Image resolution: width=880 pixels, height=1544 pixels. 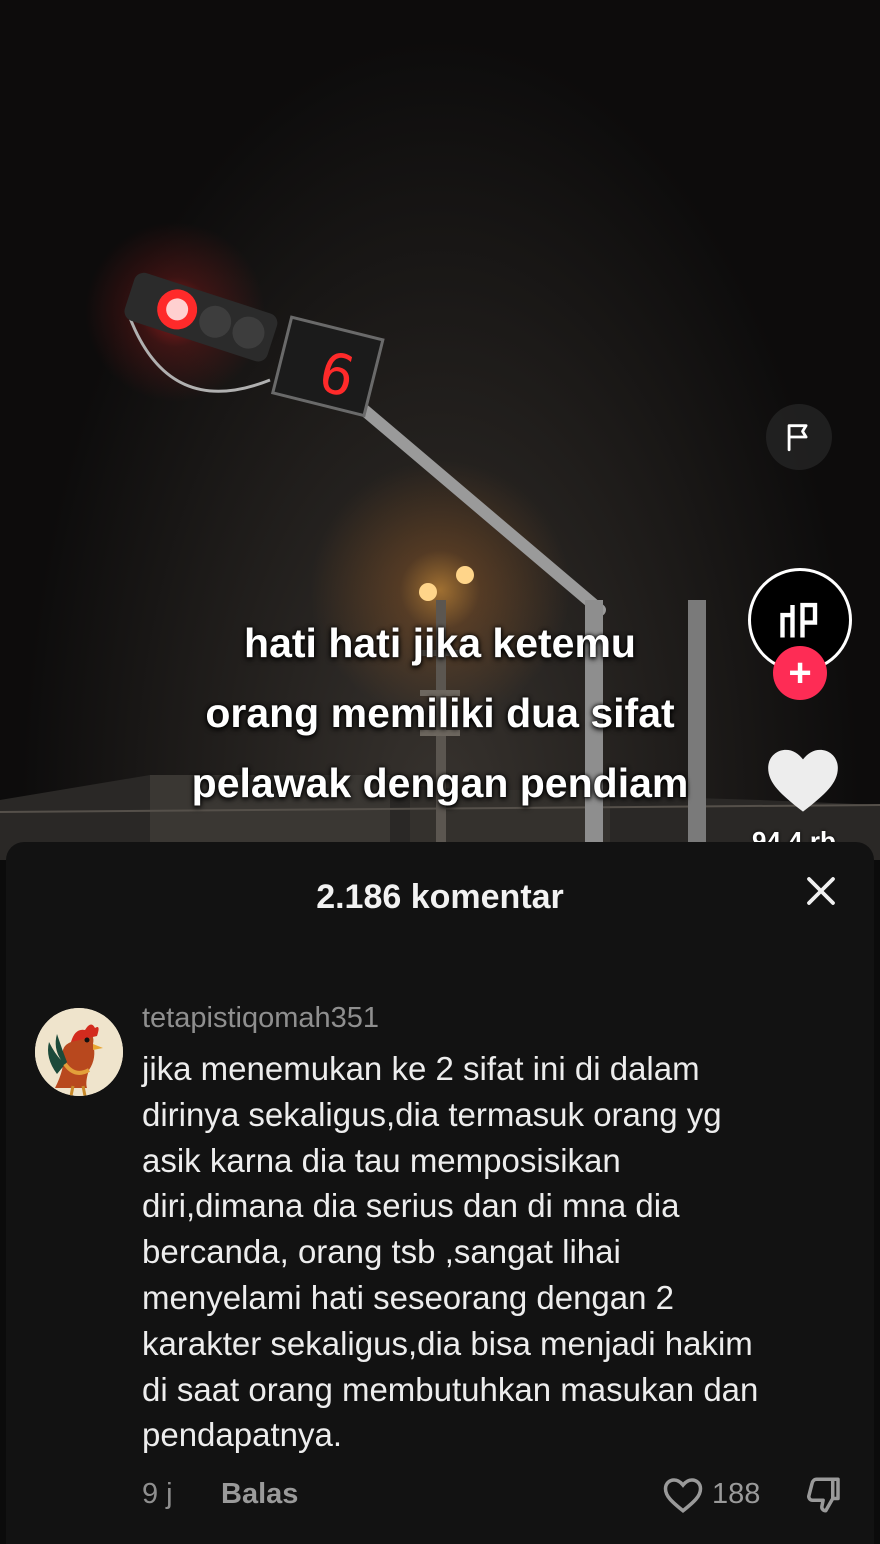 What do you see at coordinates (736, 1494) in the screenshot?
I see `comment-like-count: 188` at bounding box center [736, 1494].